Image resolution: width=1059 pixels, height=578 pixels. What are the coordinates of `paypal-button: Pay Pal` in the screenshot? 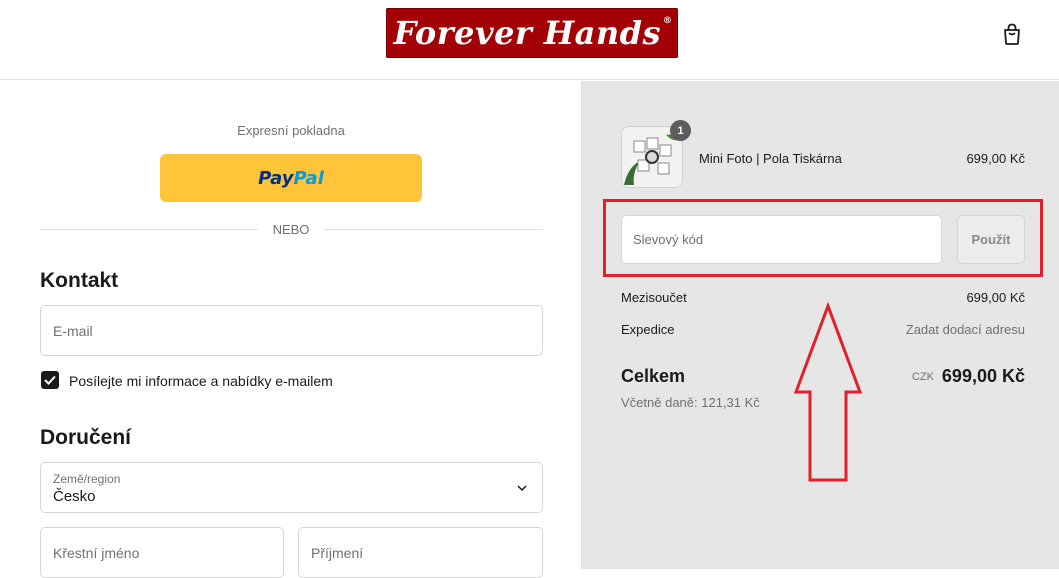 It's located at (291, 178).